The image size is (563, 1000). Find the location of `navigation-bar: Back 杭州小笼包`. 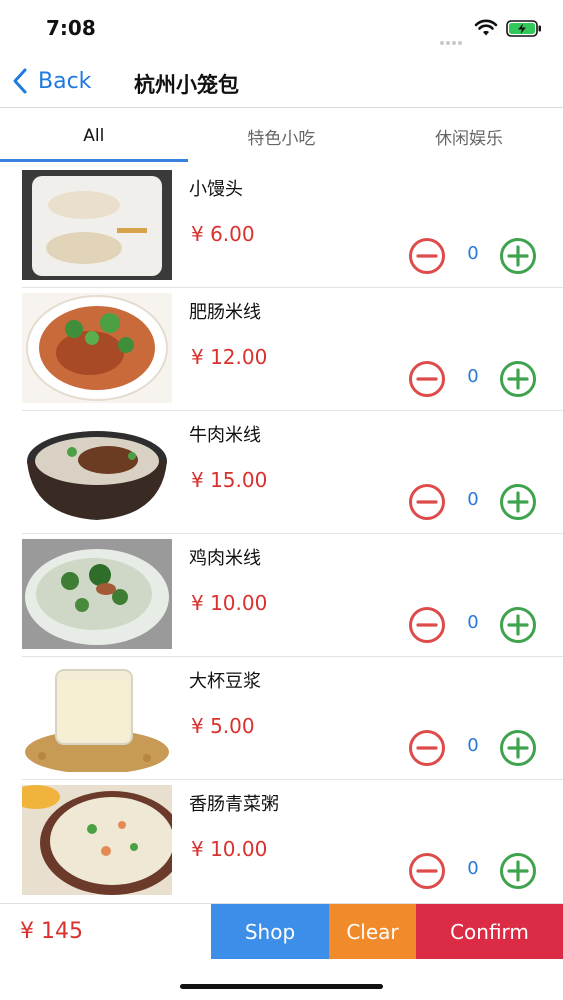

navigation-bar: Back 杭州小笼包 is located at coordinates (281, 82).